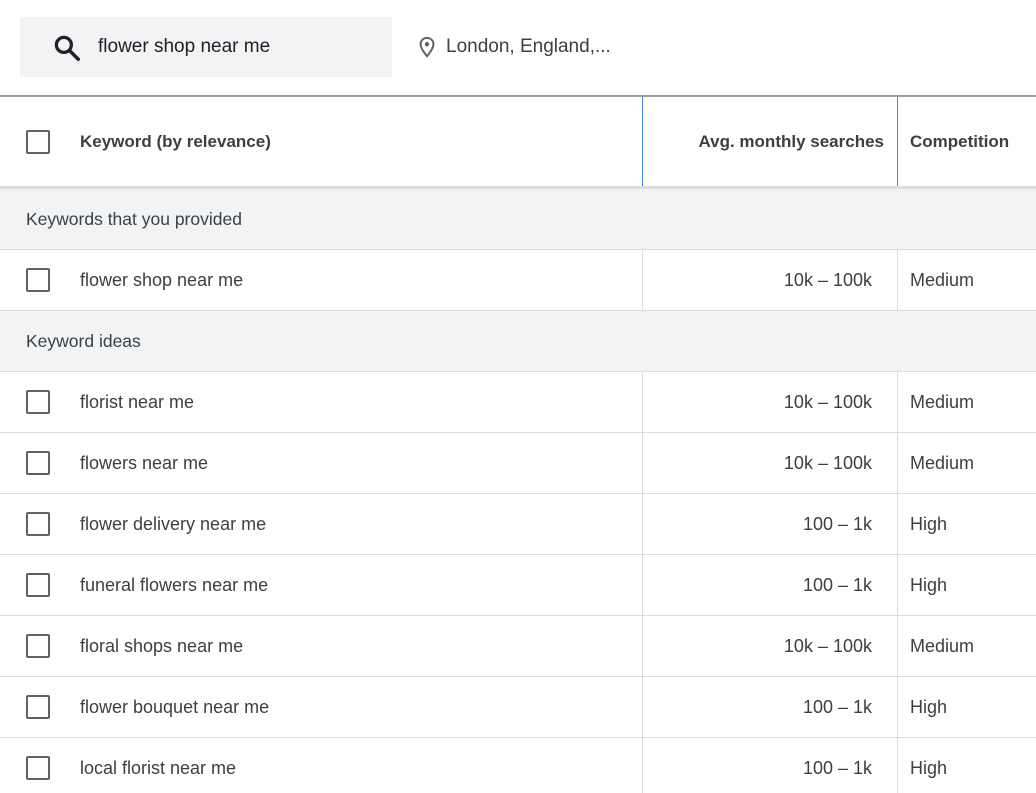 This screenshot has height=793, width=1036. What do you see at coordinates (158, 768) in the screenshot?
I see `keyword-cell: local florist near me` at bounding box center [158, 768].